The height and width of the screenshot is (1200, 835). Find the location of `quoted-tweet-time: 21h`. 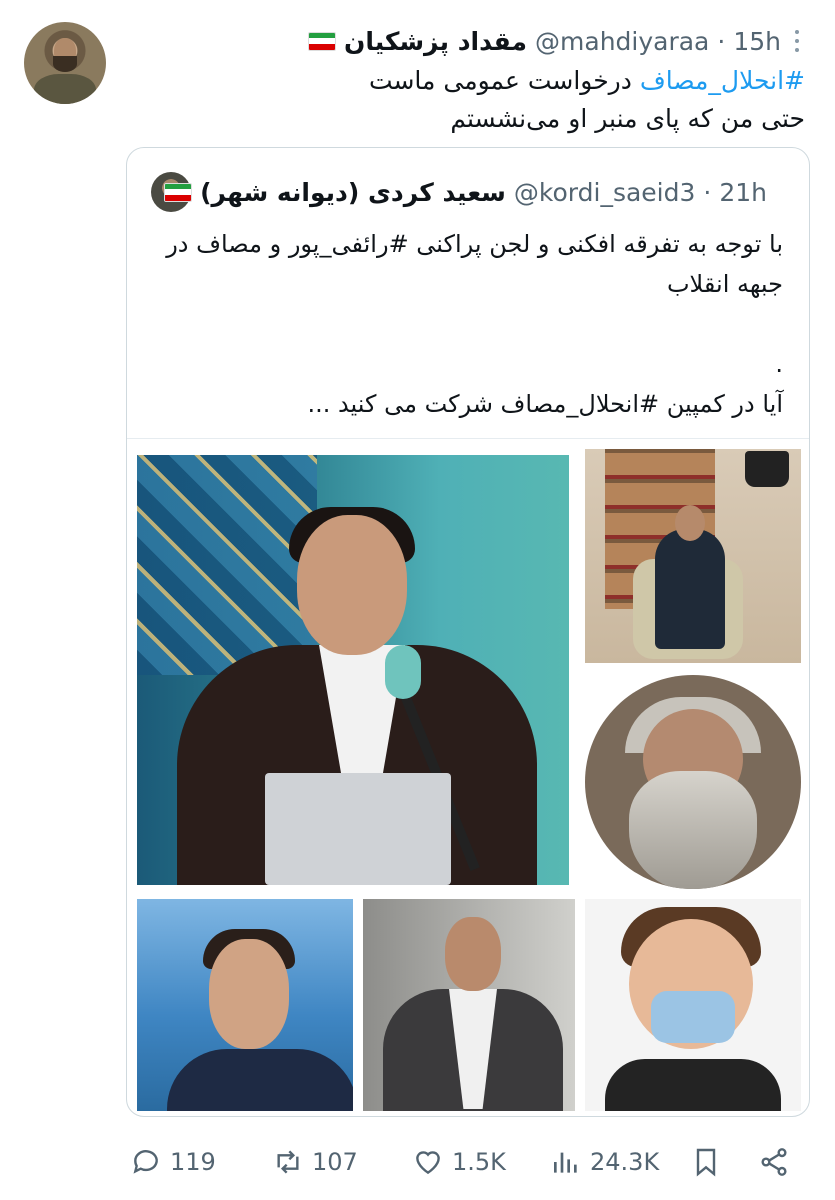

quoted-tweet-time: 21h is located at coordinates (743, 192).